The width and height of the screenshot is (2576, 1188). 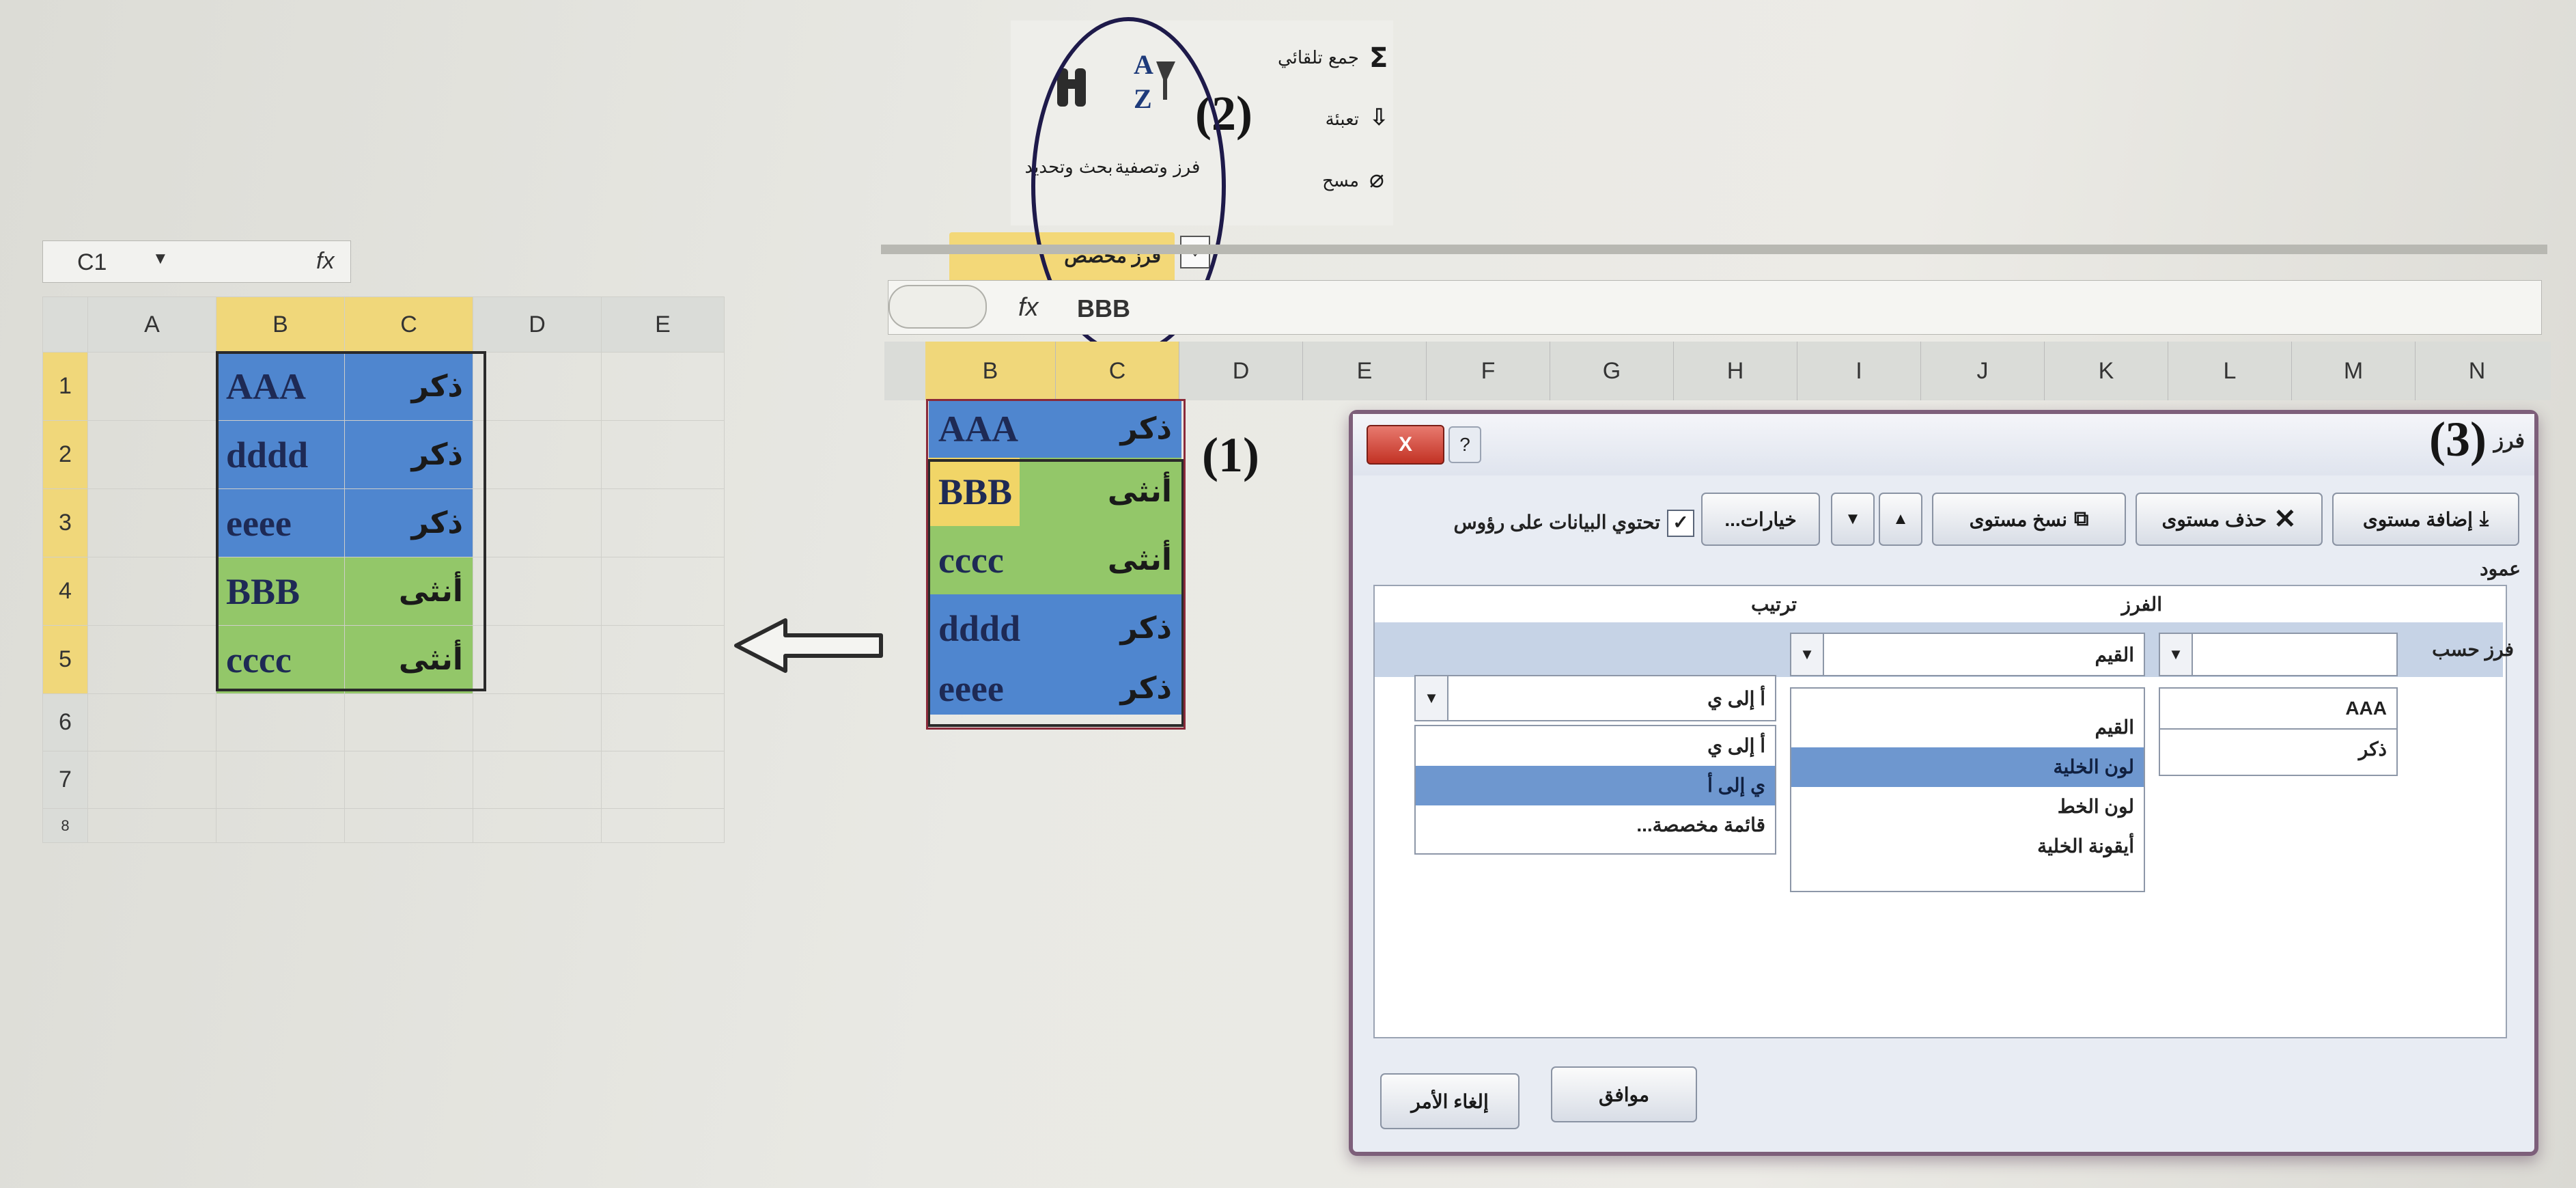 What do you see at coordinates (1967, 807) in the screenshot?
I see `list-item: لون الخط` at bounding box center [1967, 807].